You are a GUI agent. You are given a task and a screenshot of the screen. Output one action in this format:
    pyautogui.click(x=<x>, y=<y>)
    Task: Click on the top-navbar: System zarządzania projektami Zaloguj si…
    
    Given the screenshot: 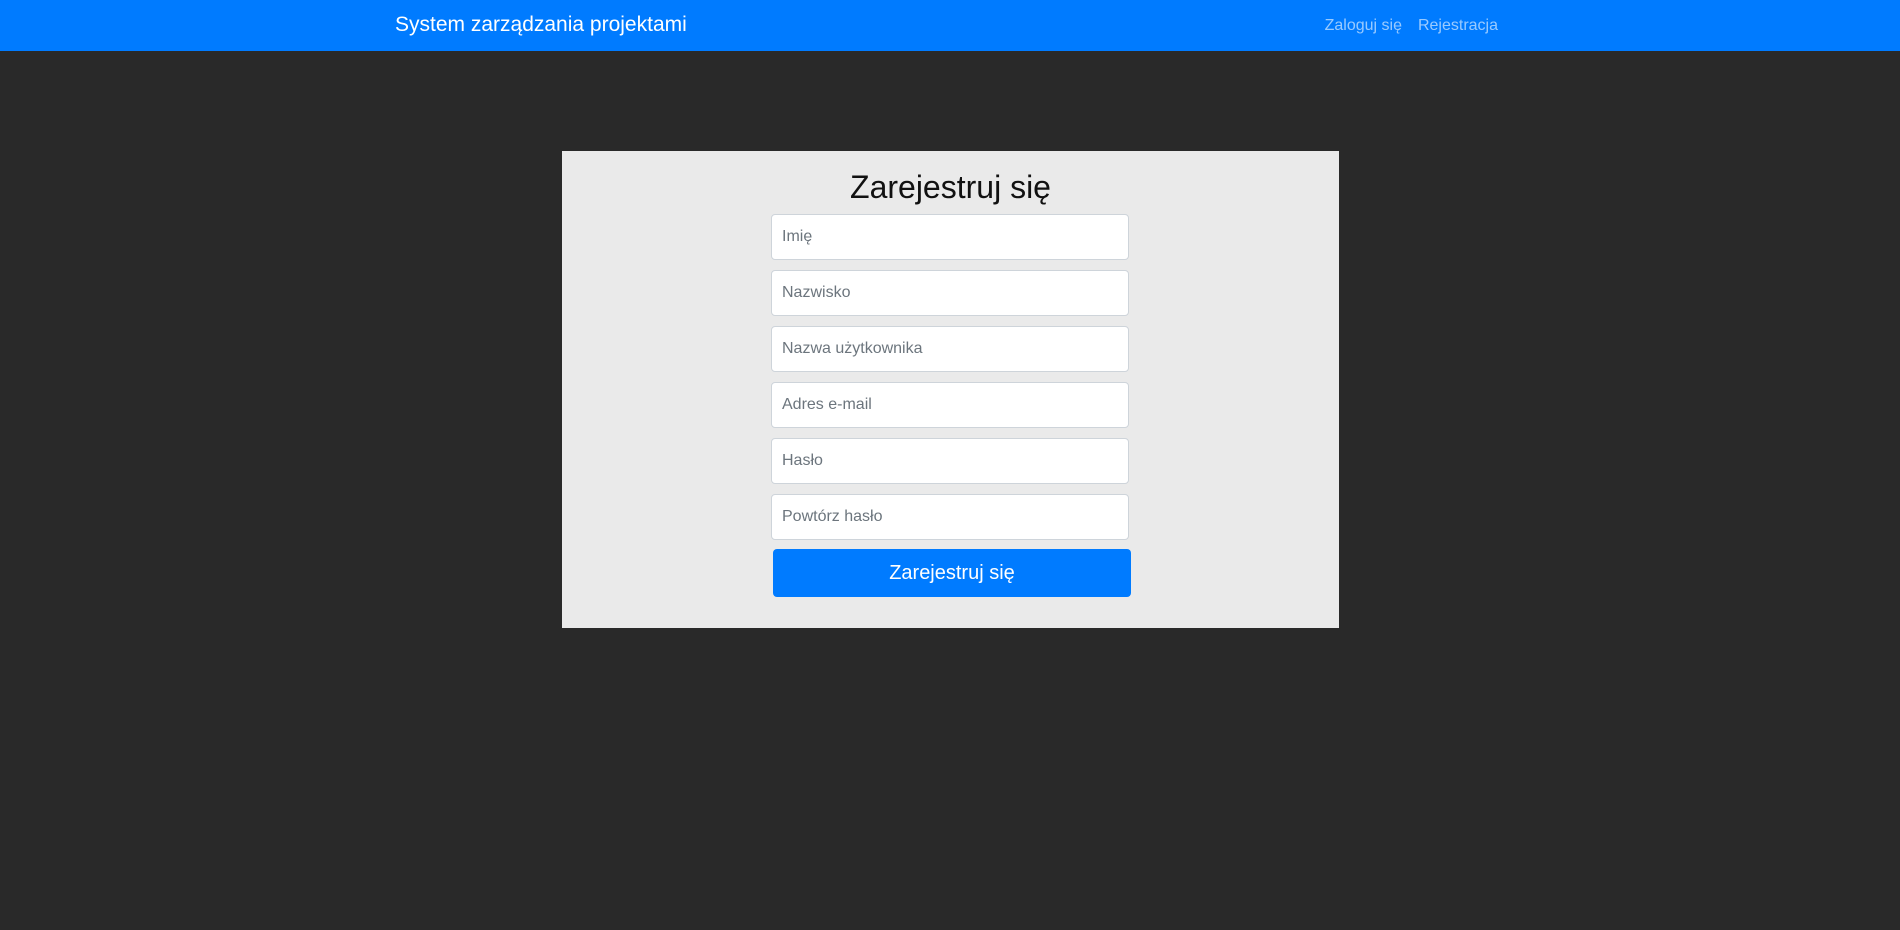 What is the action you would take?
    pyautogui.click(x=950, y=25)
    